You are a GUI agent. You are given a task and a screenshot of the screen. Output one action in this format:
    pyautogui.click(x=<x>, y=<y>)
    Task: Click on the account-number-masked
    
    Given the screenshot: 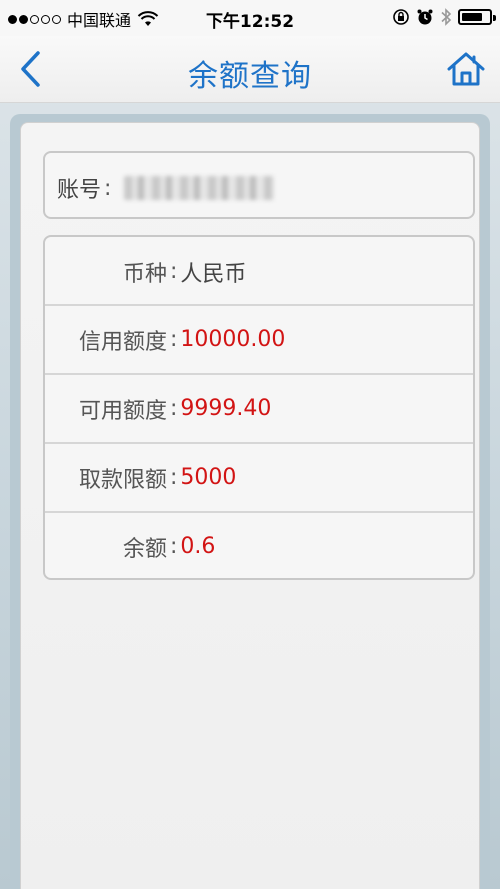 What is the action you would take?
    pyautogui.click(x=199, y=188)
    